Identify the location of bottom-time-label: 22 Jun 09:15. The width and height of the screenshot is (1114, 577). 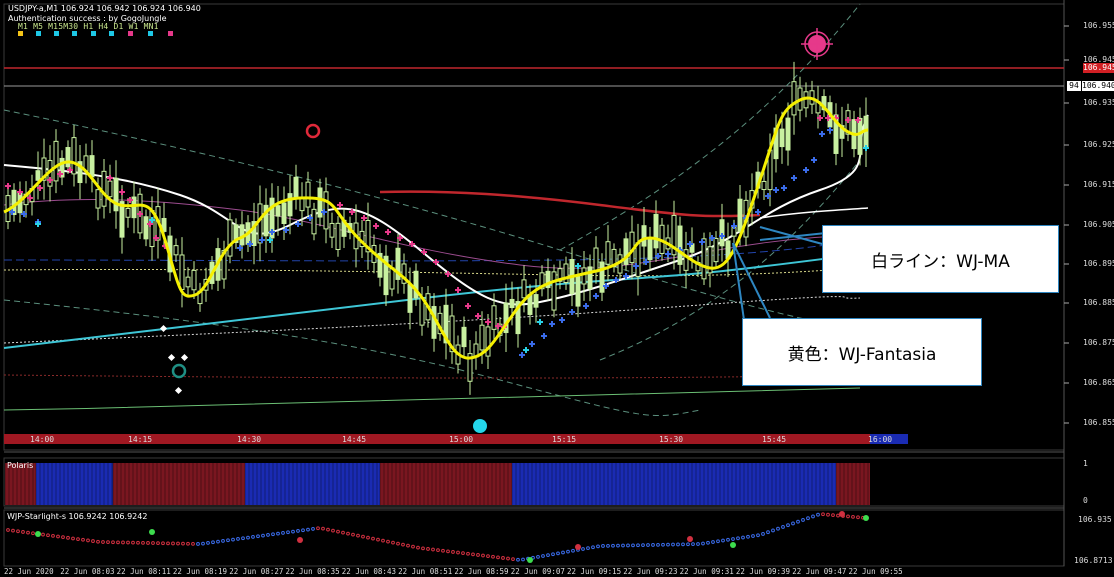
(594, 571).